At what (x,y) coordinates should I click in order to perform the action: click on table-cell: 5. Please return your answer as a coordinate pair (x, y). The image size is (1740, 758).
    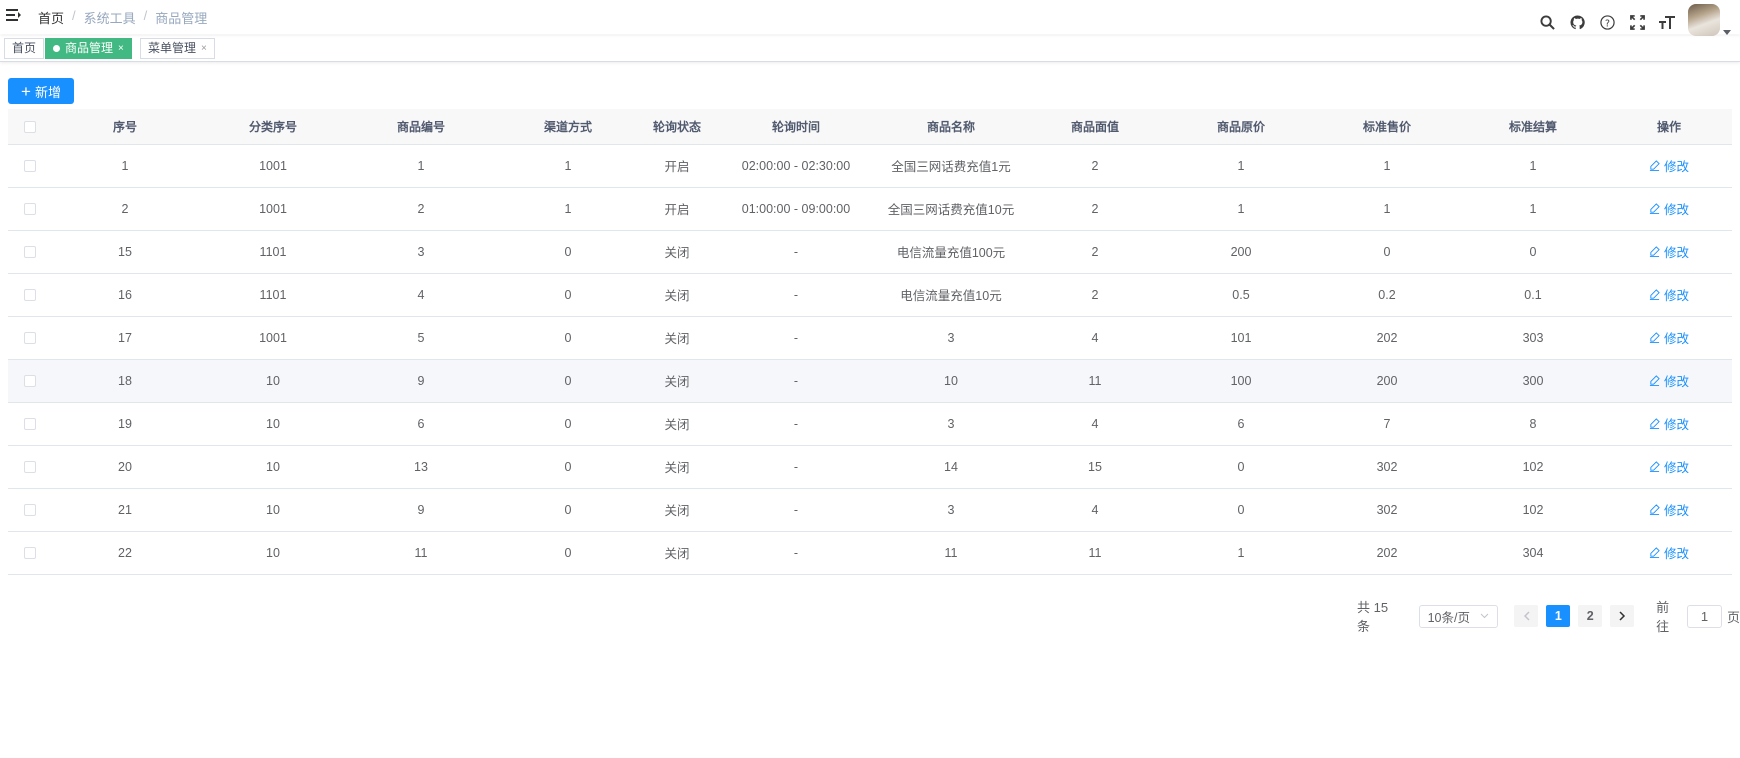
    Looking at the image, I should click on (421, 338).